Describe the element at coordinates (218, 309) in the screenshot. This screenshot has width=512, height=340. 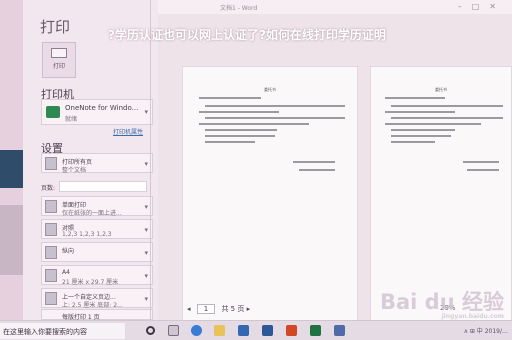
I see `page-navigator: ◂ 1 共 5 页 ▸` at that location.